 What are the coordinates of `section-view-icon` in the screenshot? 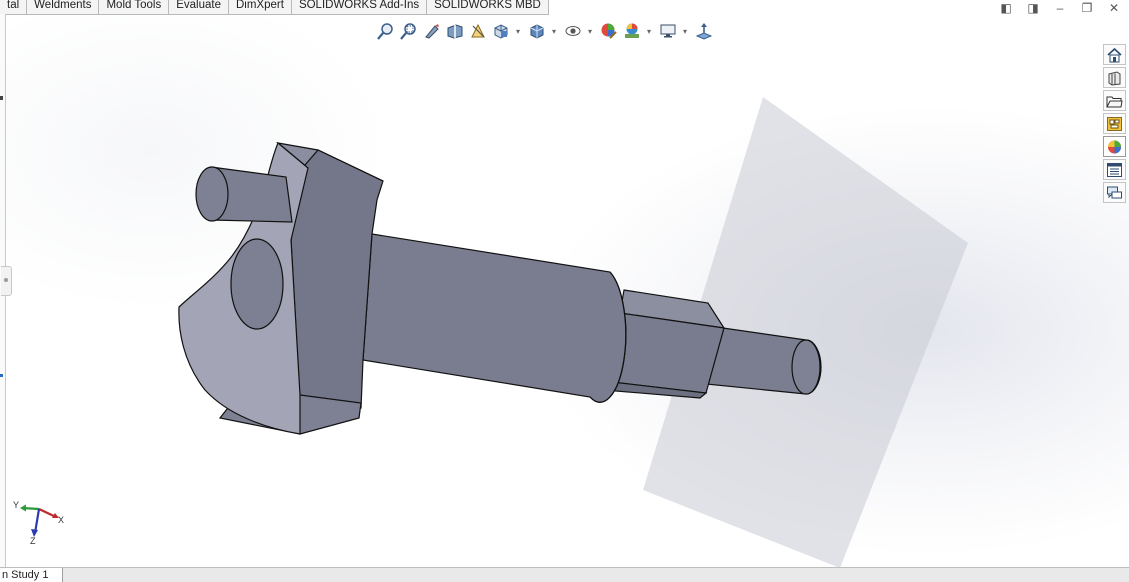 It's located at (455, 31).